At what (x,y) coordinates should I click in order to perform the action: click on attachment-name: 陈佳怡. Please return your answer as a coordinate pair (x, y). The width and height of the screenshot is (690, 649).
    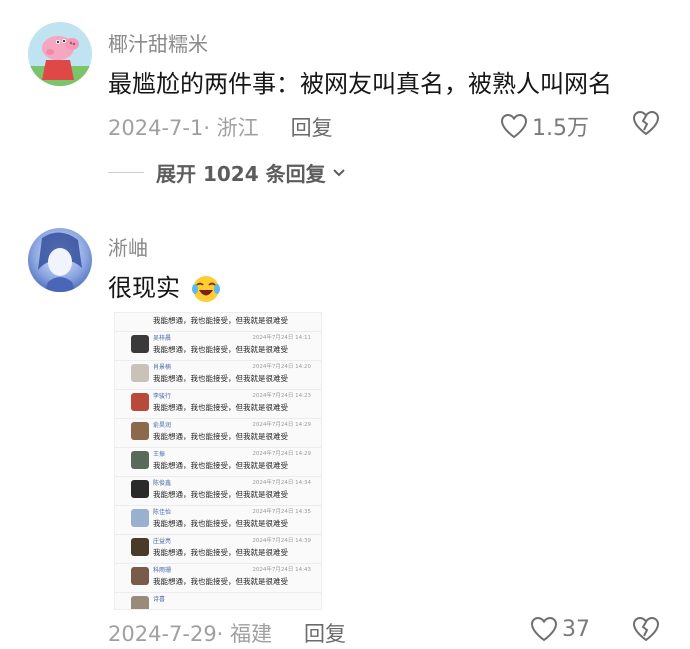
    Looking at the image, I should click on (162, 512).